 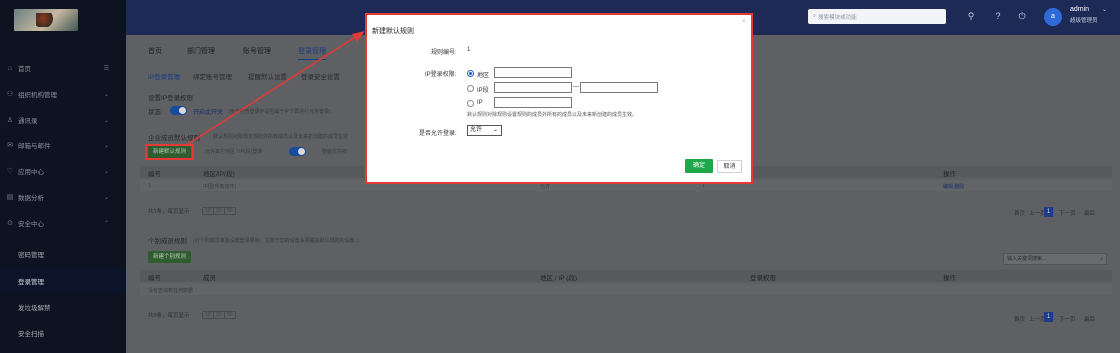 What do you see at coordinates (219, 174) in the screenshot?
I see `col-region: 地区/IP(段)` at bounding box center [219, 174].